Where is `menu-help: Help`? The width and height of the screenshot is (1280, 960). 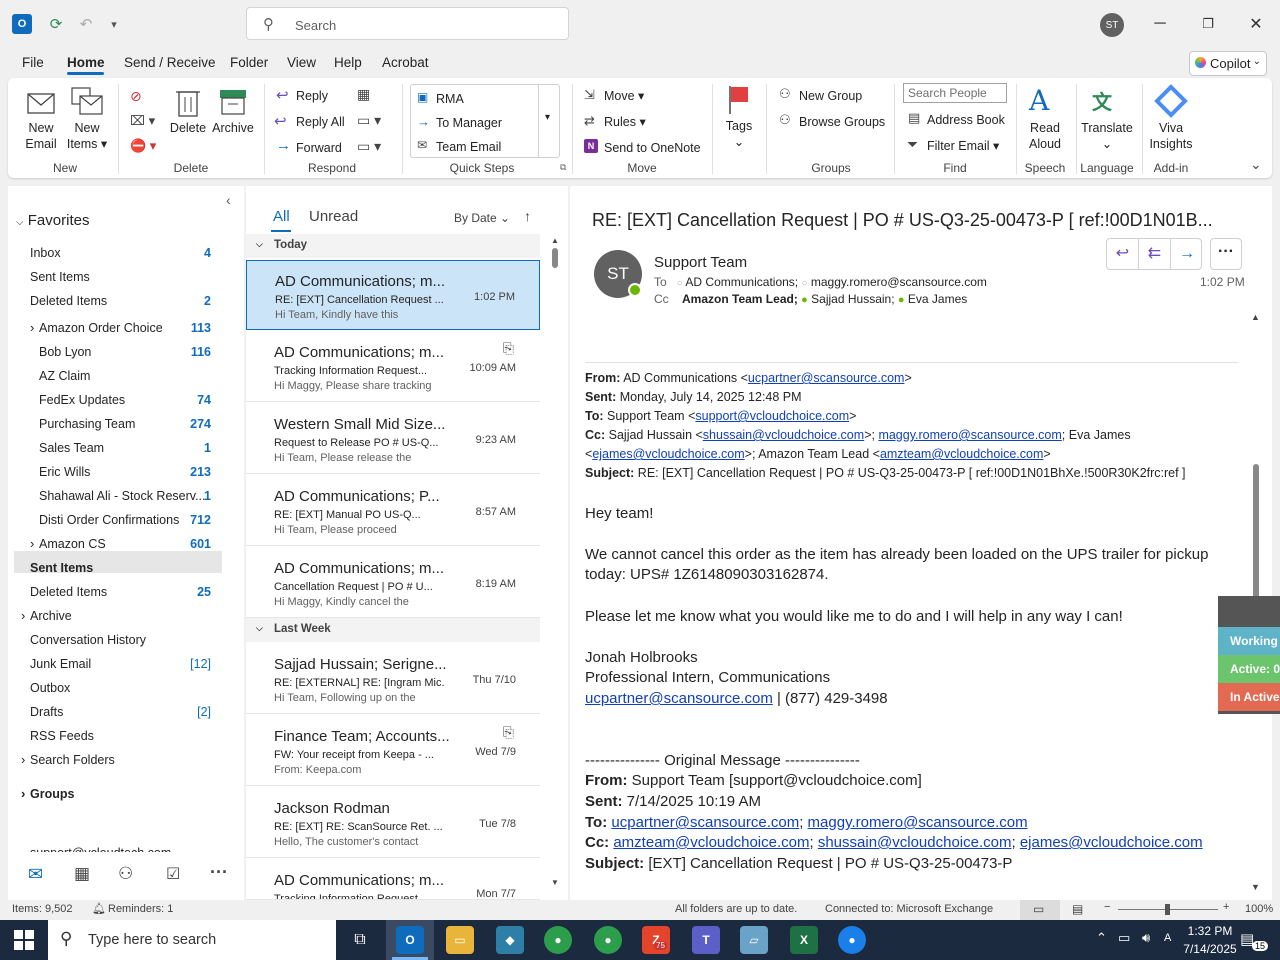 menu-help: Help is located at coordinates (348, 62).